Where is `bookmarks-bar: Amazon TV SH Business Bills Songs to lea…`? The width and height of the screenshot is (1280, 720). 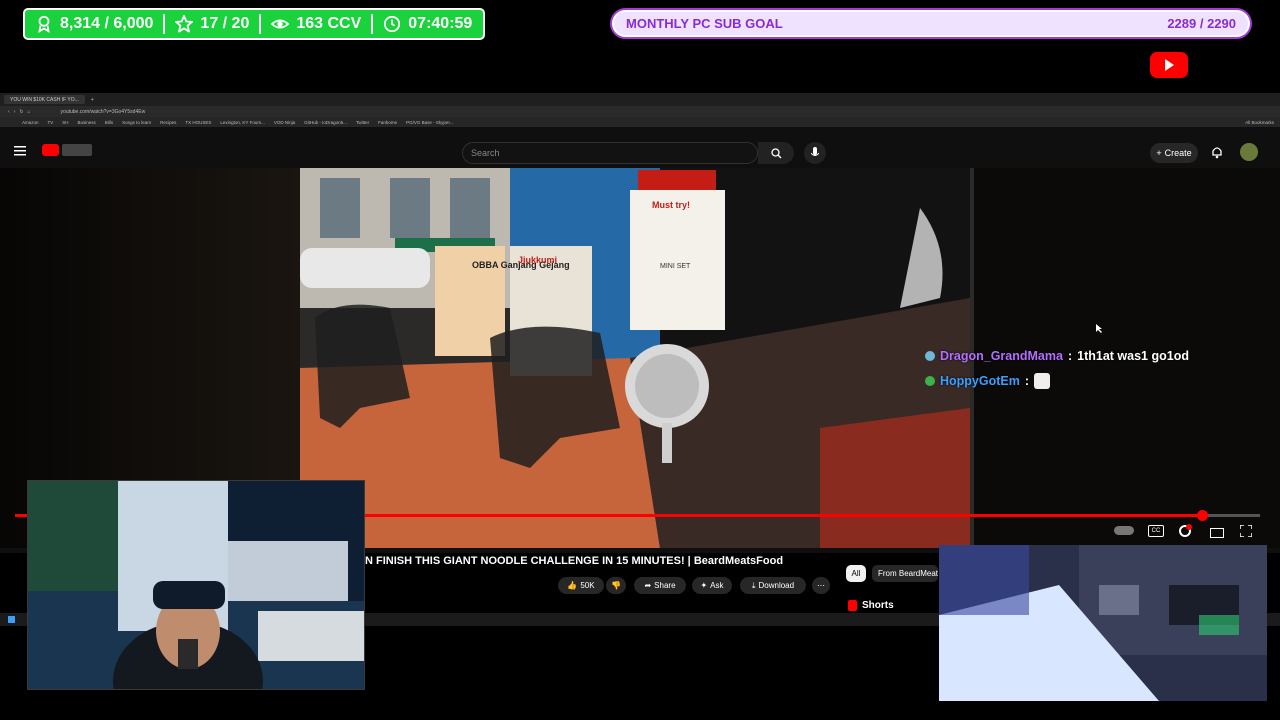 bookmarks-bar: Amazon TV SH Business Bills Songs to lea… is located at coordinates (640, 122).